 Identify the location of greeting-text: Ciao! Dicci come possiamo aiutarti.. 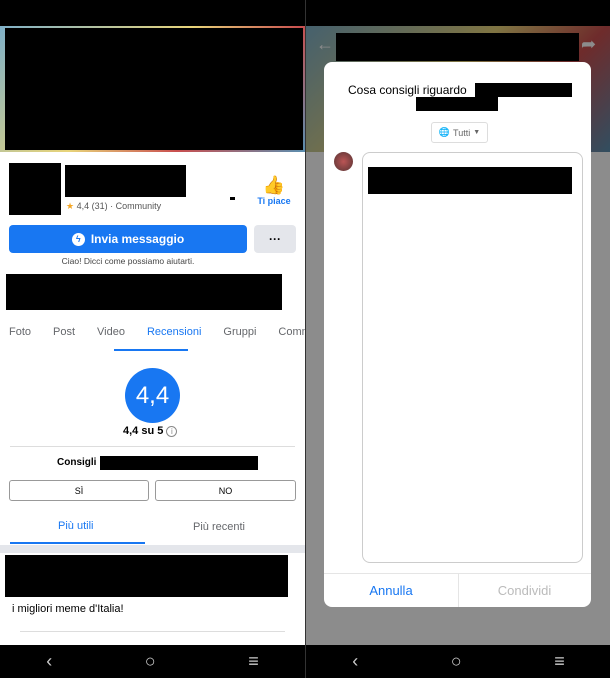
(128, 261).